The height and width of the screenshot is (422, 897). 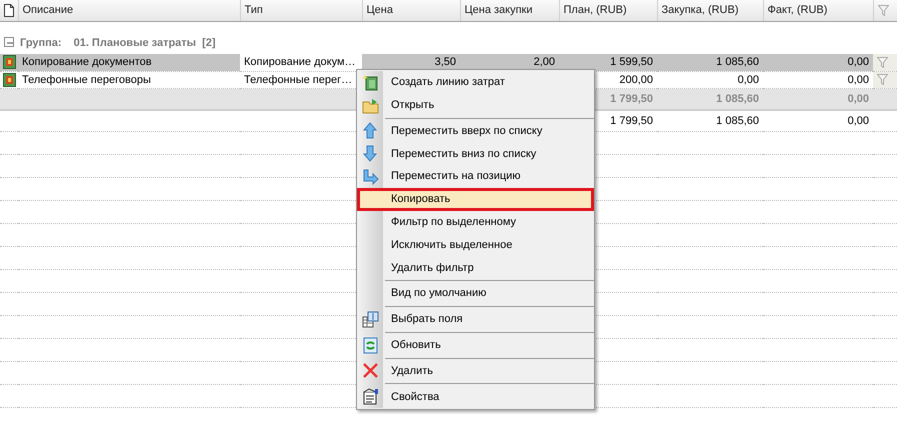 I want to click on menu-item: Копировать, so click(x=475, y=199).